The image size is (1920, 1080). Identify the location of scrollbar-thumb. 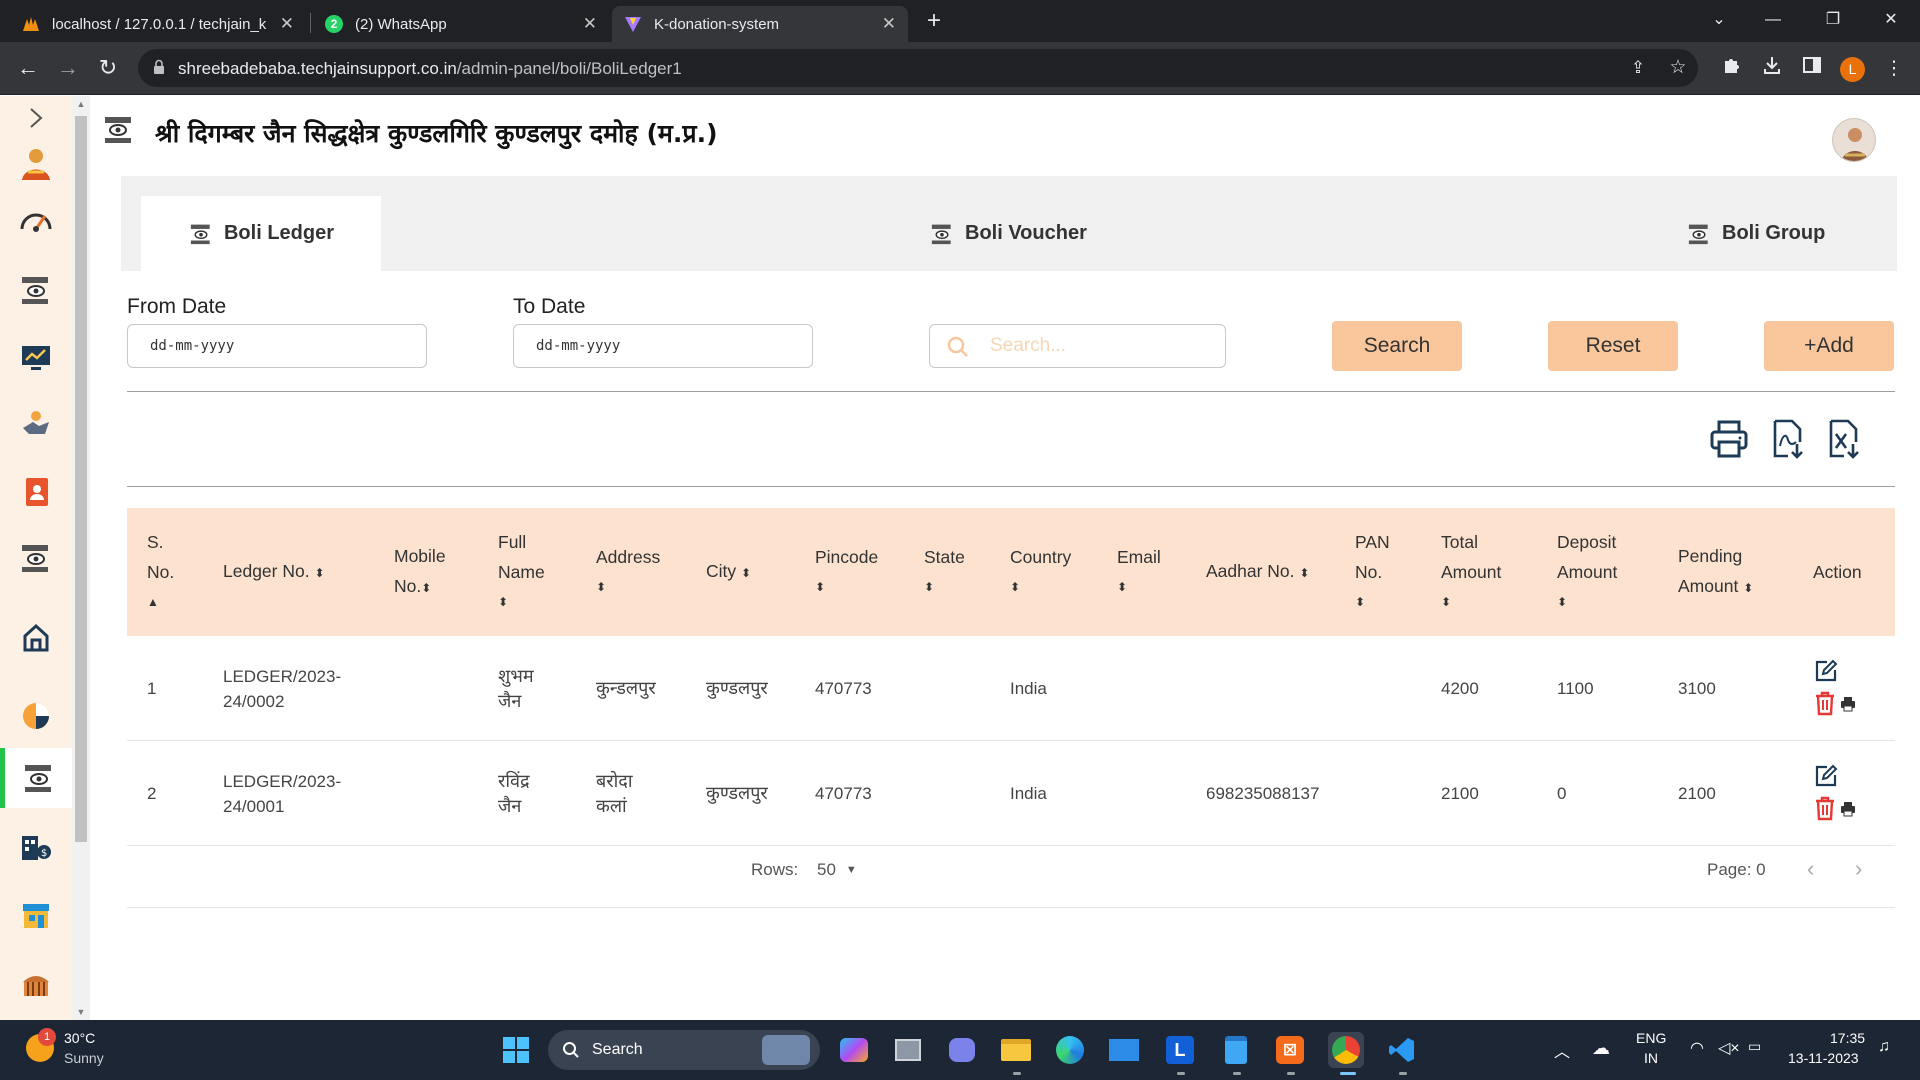
(81, 479).